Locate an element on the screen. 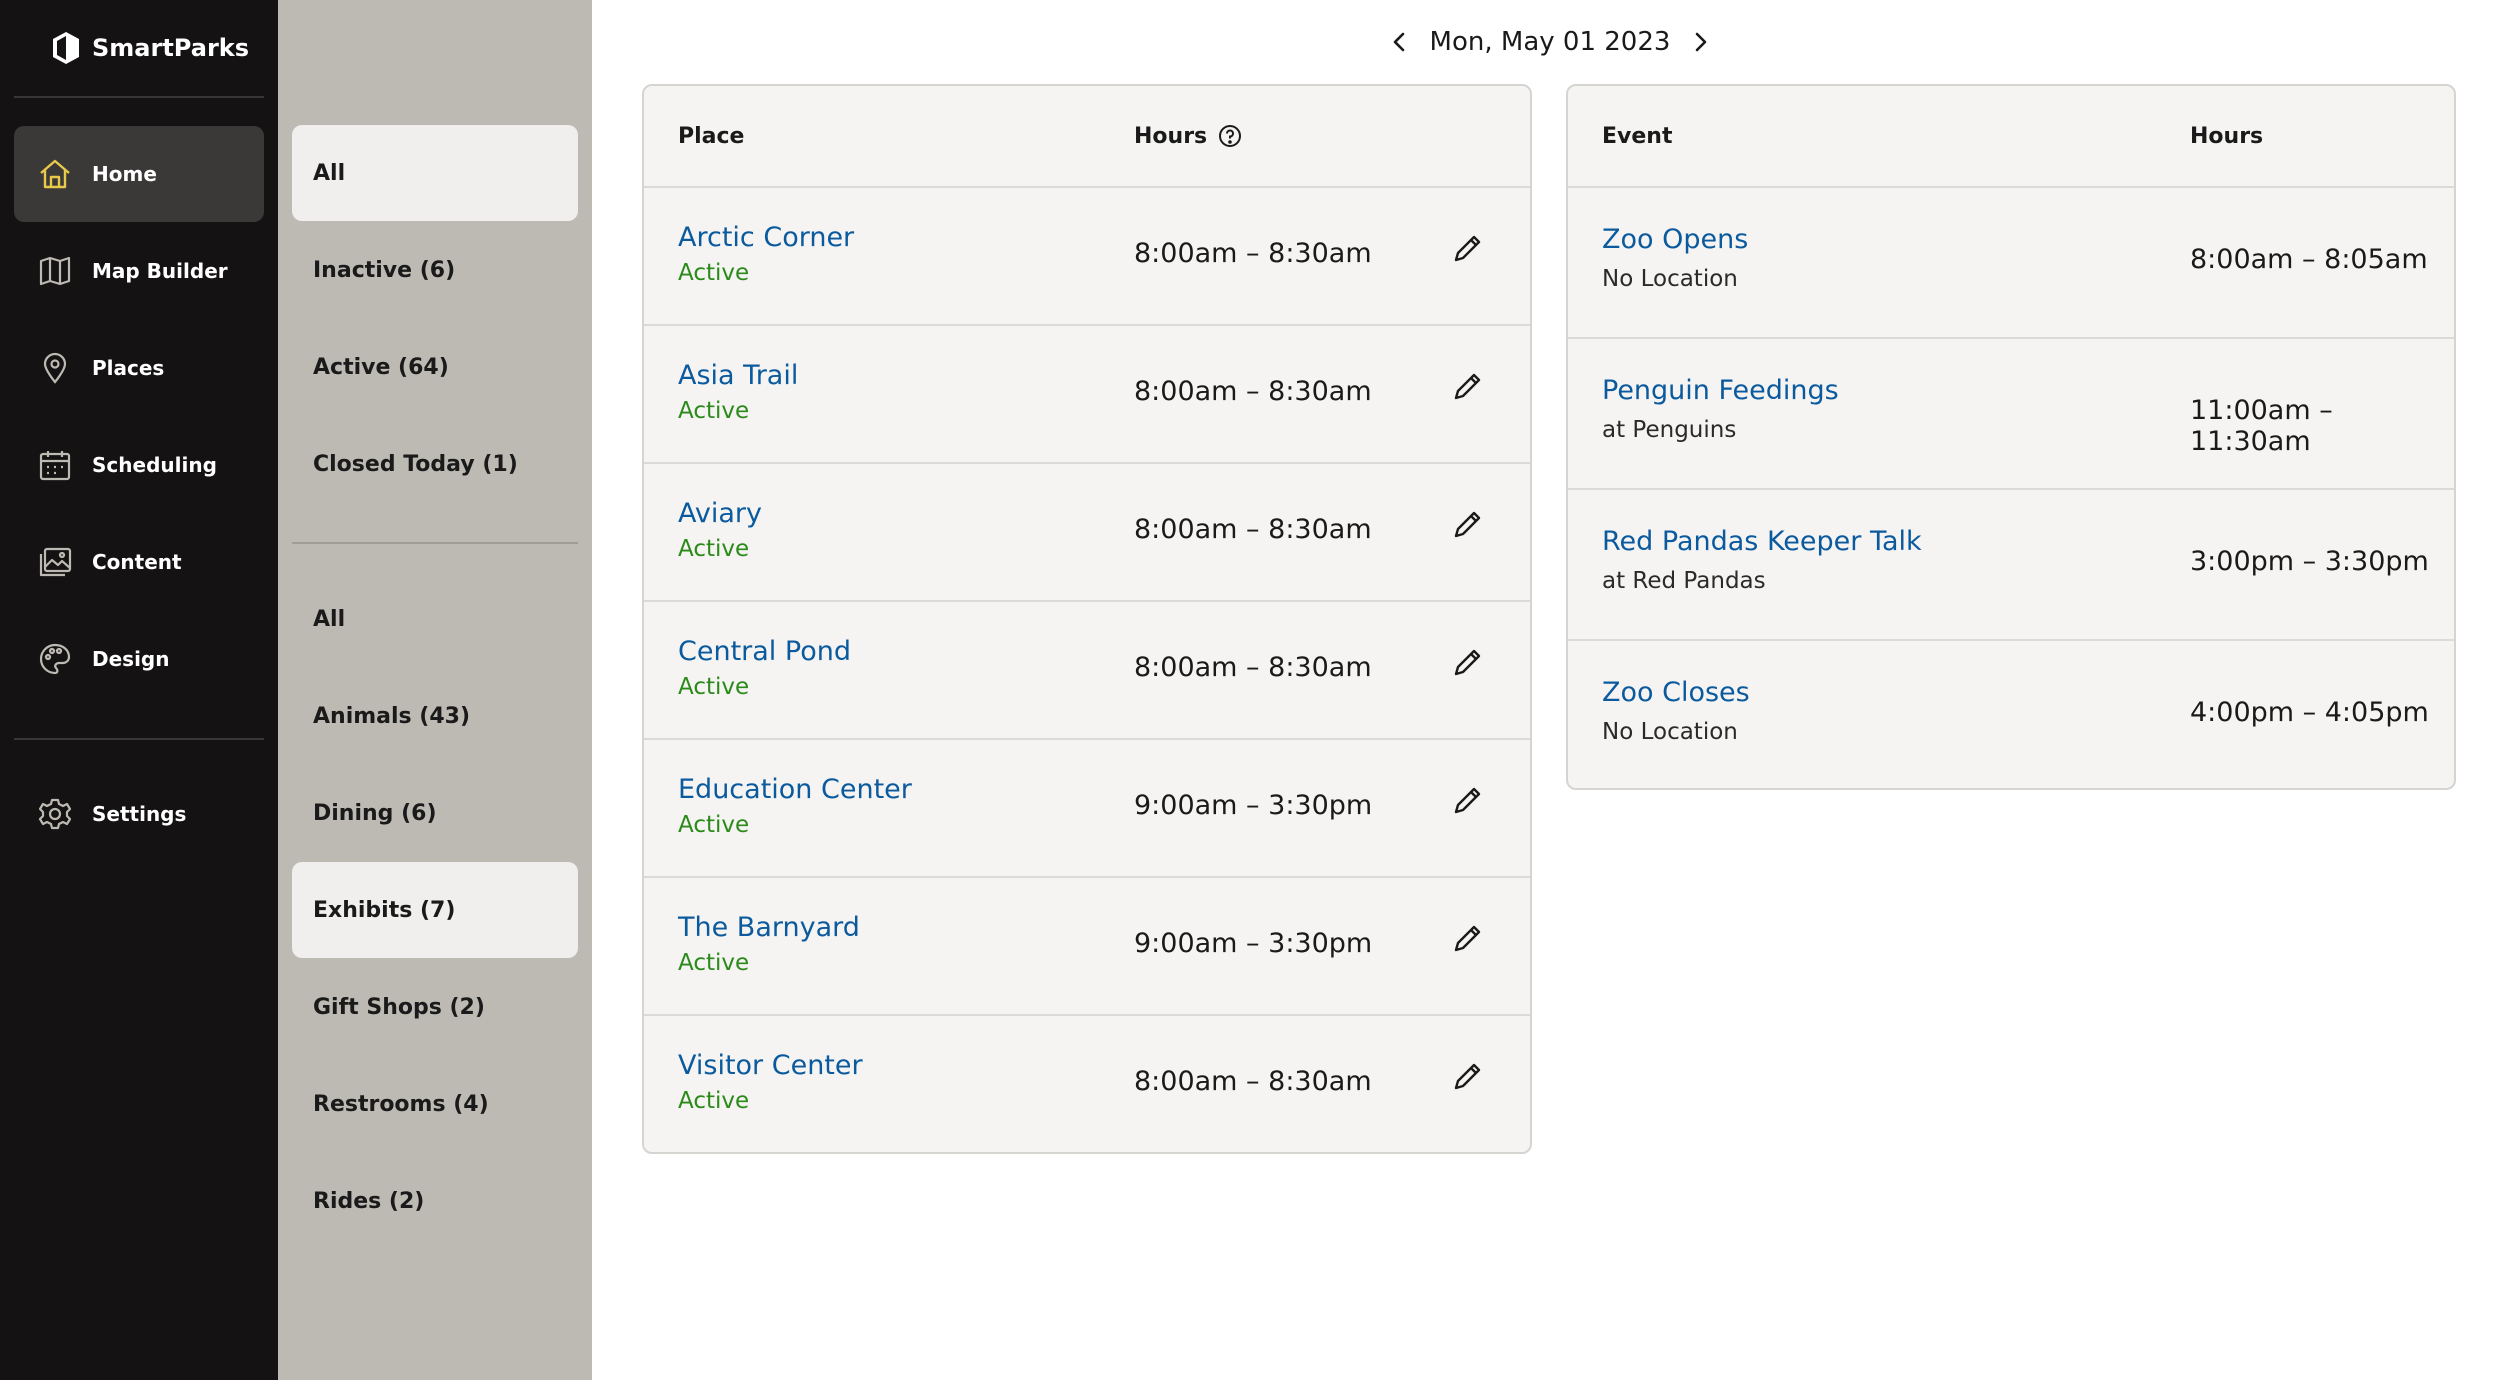 The width and height of the screenshot is (2500, 1380). place-name-link: Central Pond is located at coordinates (764, 651).